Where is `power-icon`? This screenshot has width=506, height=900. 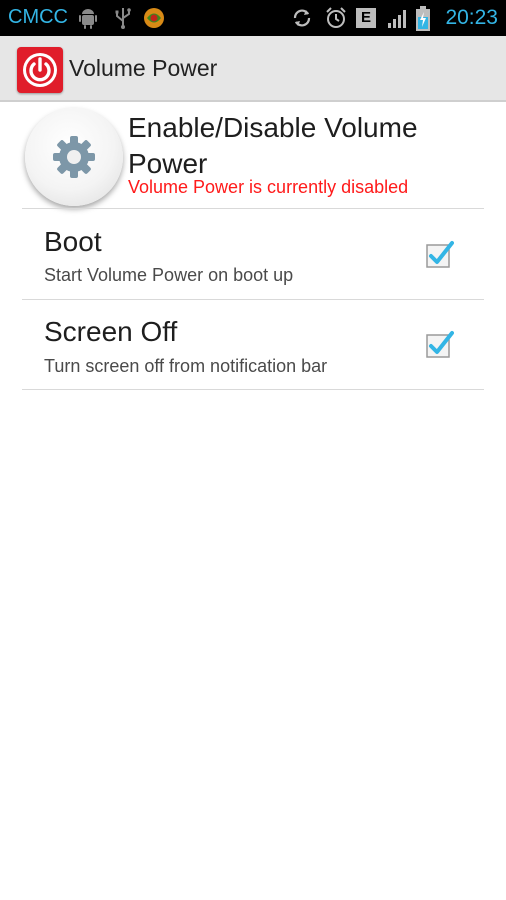
power-icon is located at coordinates (40, 70).